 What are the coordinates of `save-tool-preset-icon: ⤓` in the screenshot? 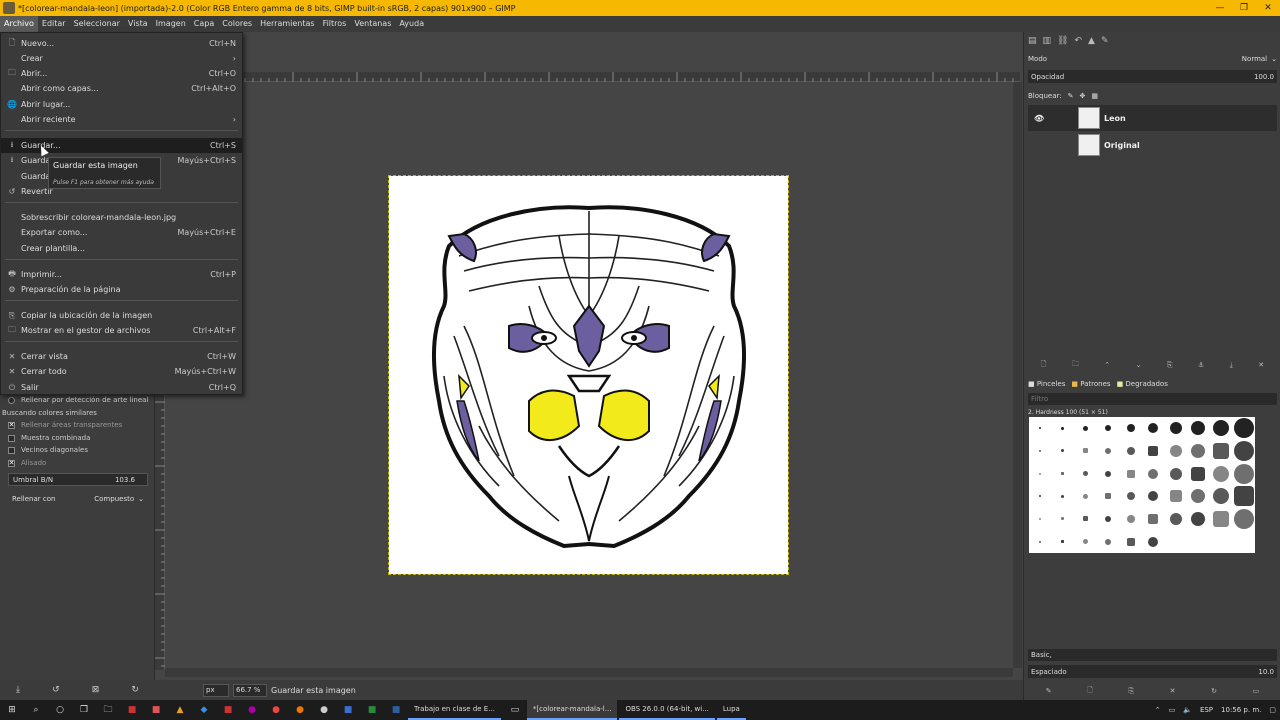 It's located at (18, 690).